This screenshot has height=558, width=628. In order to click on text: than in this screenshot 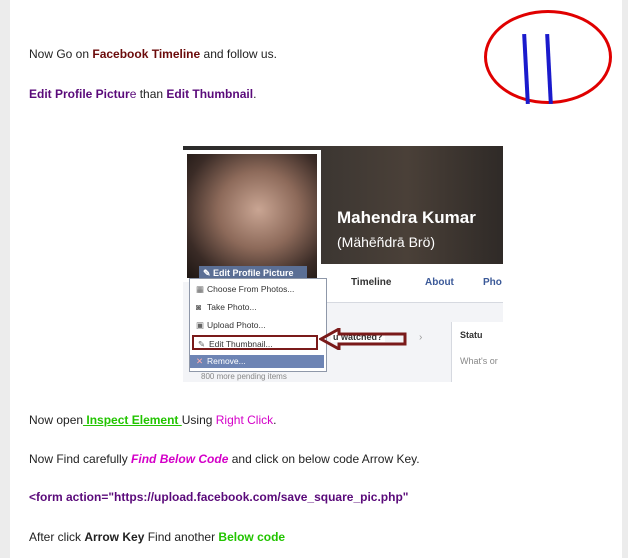, I will do `click(151, 94)`.